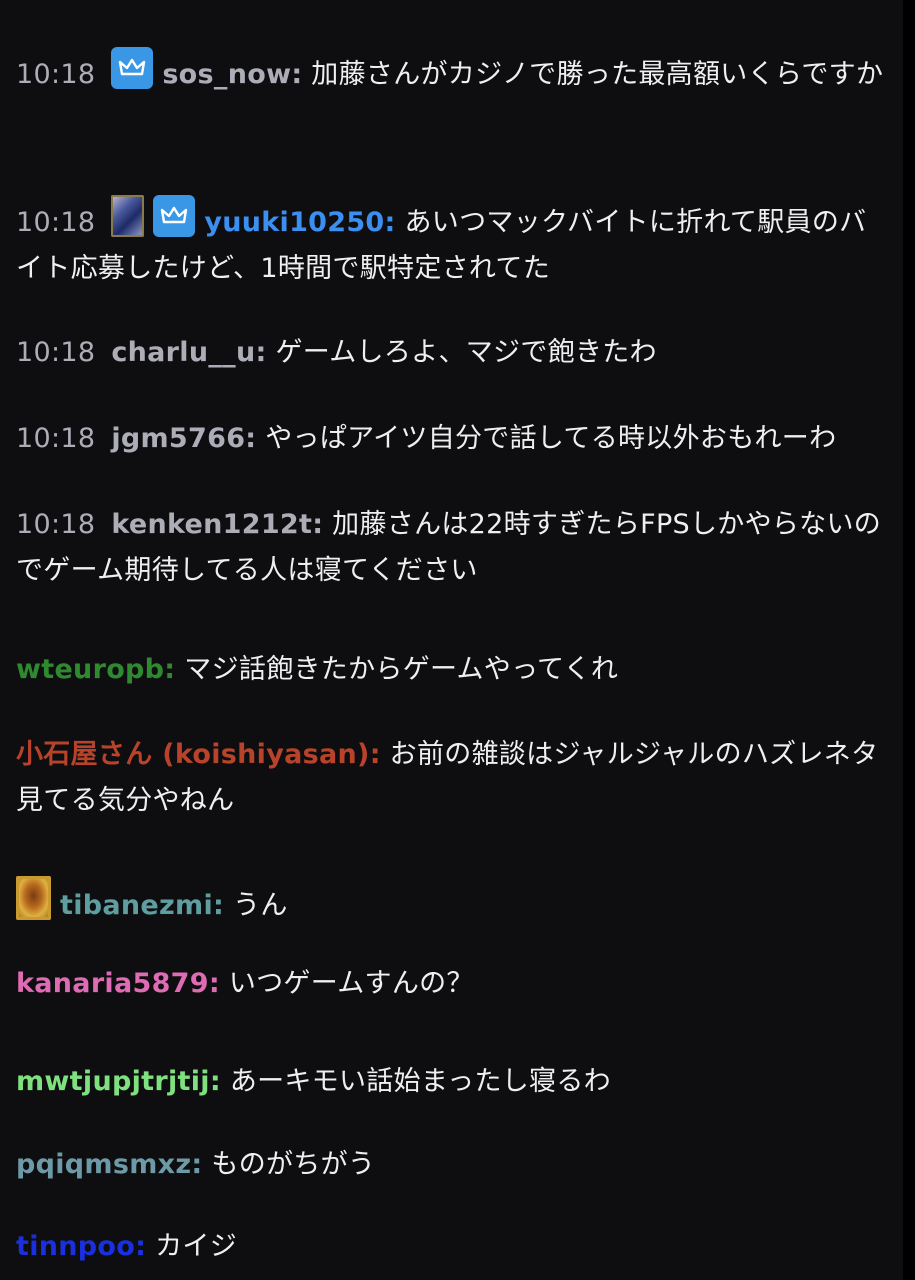 This screenshot has height=1280, width=915. I want to click on message-text: ものがちがう, so click(289, 1164).